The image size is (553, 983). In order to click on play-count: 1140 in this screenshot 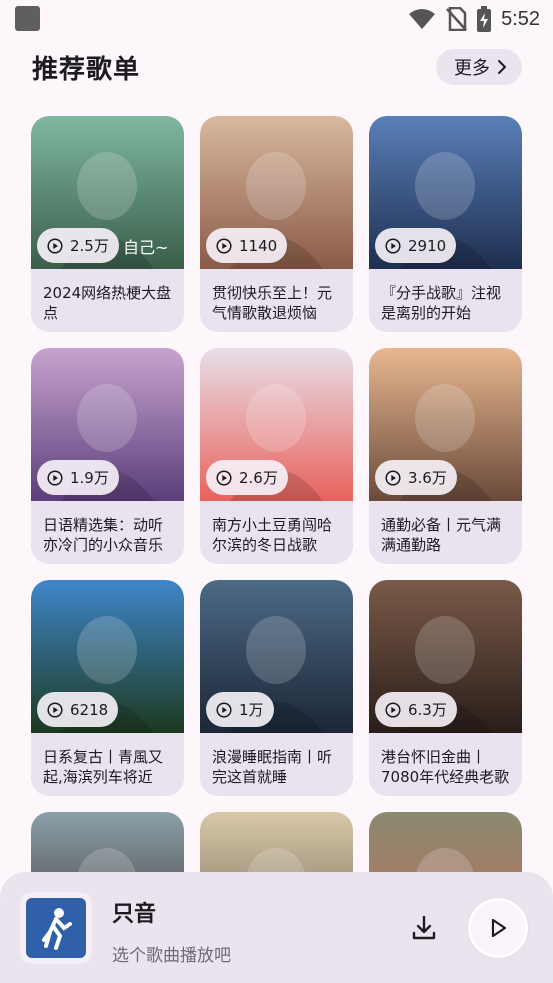, I will do `click(258, 245)`.